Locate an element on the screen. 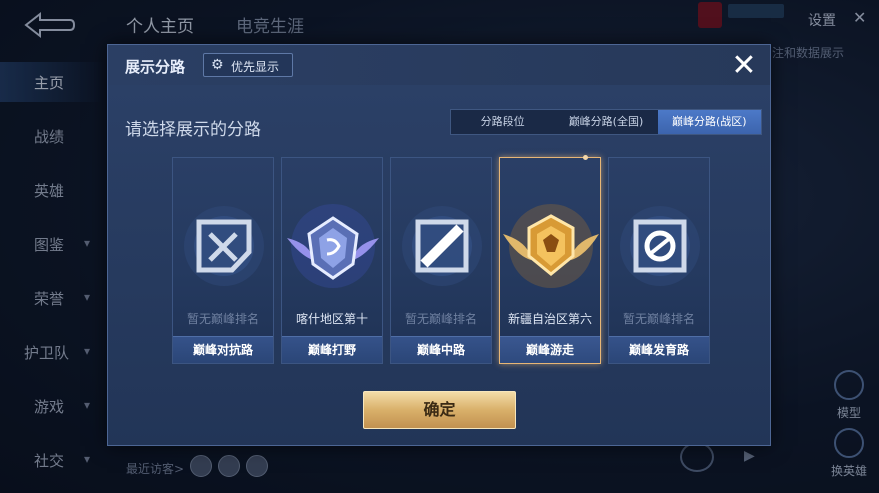  tab-peak-lane-national: 巅峰分路(全国) is located at coordinates (605, 122).